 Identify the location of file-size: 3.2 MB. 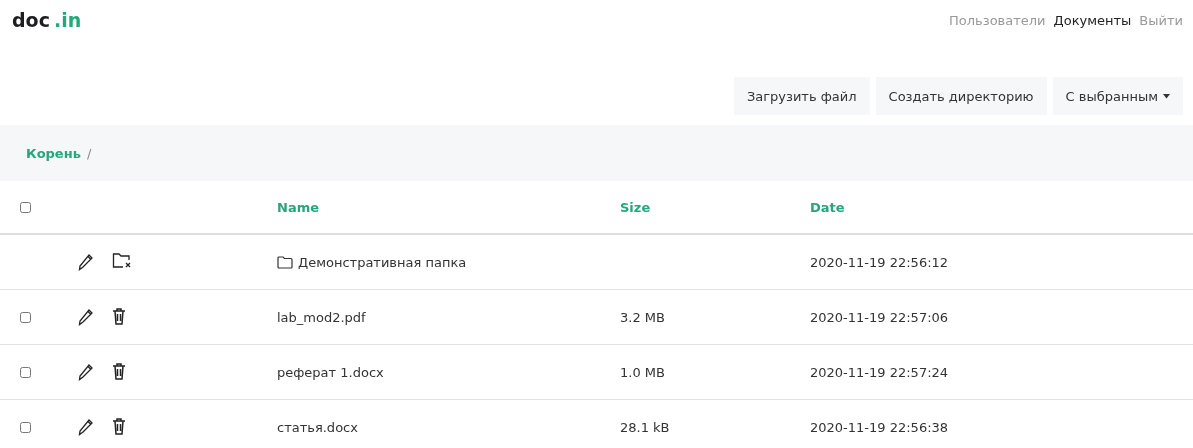
(642, 317).